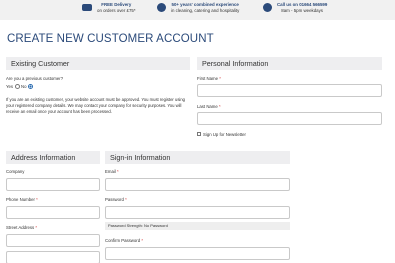 The height and width of the screenshot is (263, 395). Describe the element at coordinates (53, 240) in the screenshot. I see `street-address-input` at that location.